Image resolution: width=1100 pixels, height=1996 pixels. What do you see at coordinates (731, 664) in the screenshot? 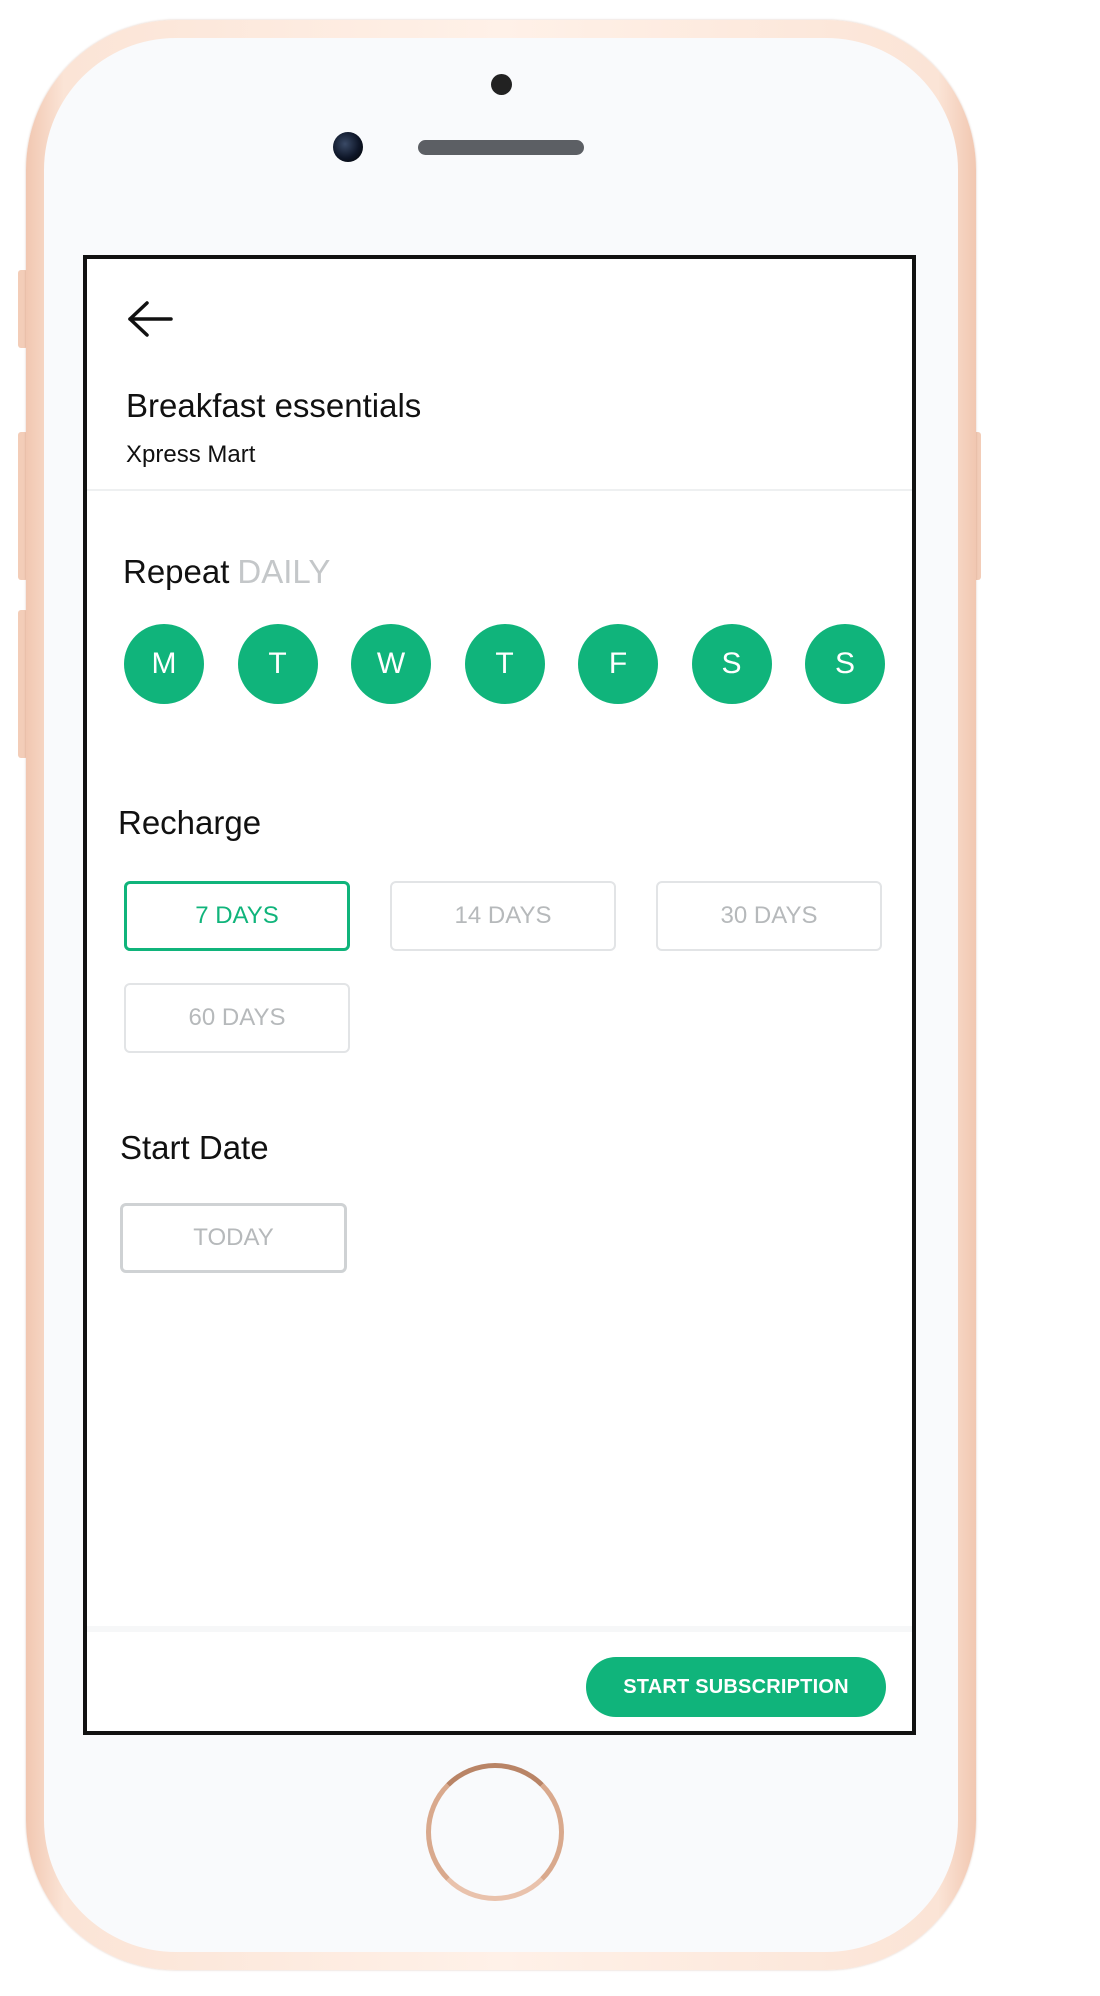
I see `day-toggle-saturday: S` at bounding box center [731, 664].